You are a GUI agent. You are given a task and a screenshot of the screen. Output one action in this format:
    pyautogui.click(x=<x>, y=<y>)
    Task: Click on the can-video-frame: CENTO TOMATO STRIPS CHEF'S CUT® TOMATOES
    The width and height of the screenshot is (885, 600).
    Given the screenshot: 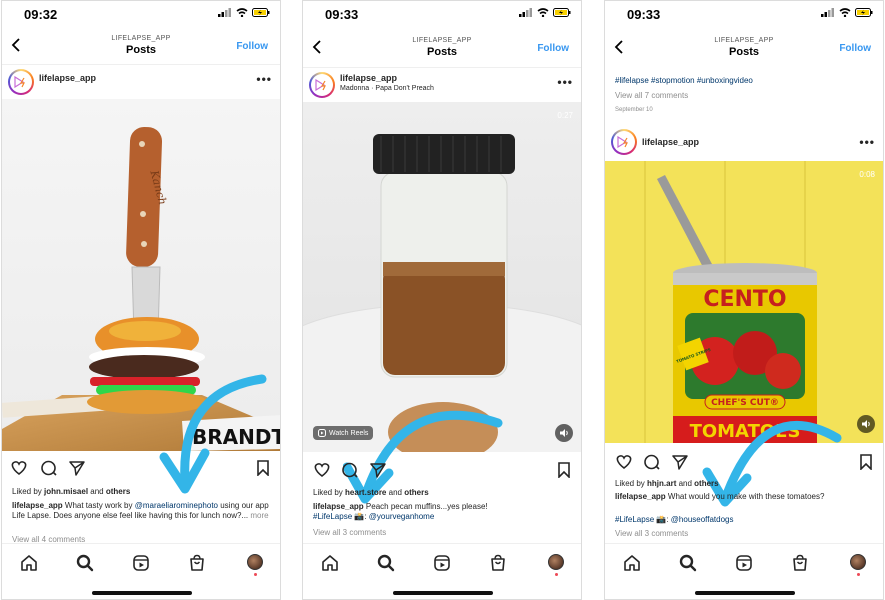 What is the action you would take?
    pyautogui.click(x=744, y=302)
    